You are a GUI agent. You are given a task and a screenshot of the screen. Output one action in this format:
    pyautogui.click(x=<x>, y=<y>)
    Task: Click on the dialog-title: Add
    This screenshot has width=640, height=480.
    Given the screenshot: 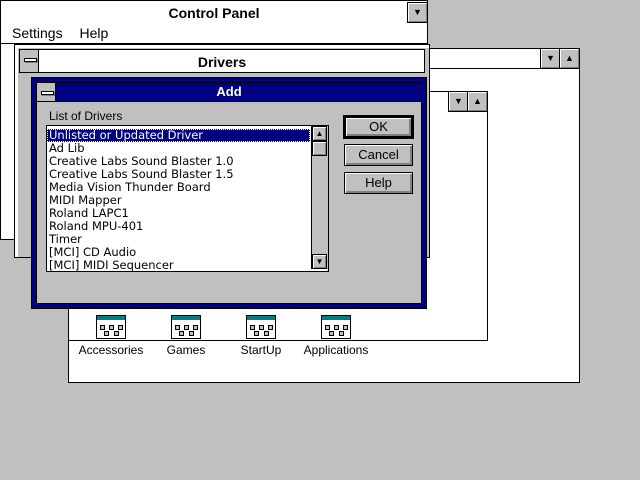 What is the action you would take?
    pyautogui.click(x=229, y=91)
    